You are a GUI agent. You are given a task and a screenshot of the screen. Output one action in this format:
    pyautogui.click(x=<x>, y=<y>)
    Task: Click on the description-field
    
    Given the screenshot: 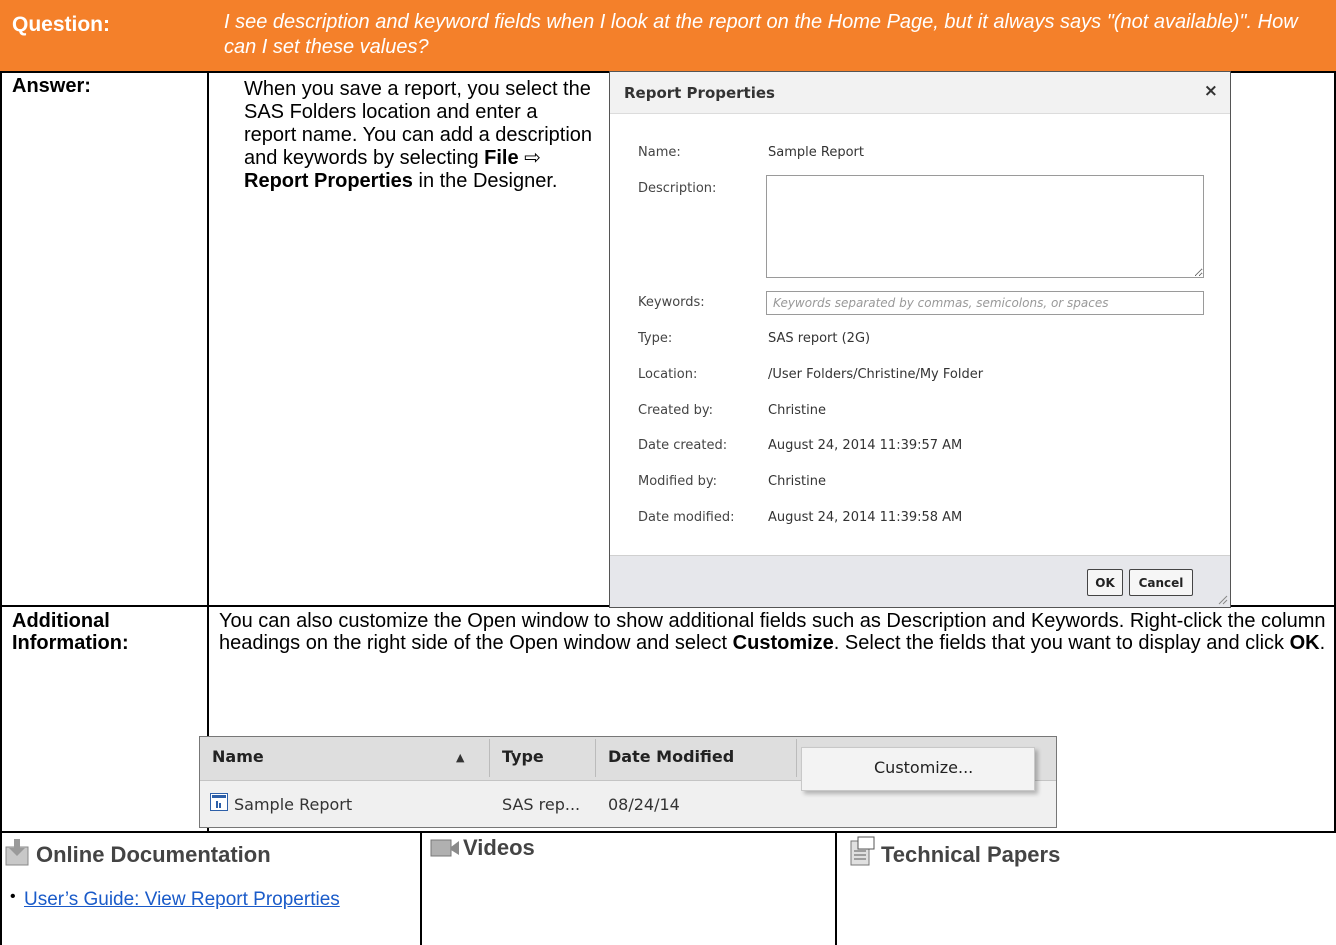 What is the action you would take?
    pyautogui.click(x=985, y=226)
    